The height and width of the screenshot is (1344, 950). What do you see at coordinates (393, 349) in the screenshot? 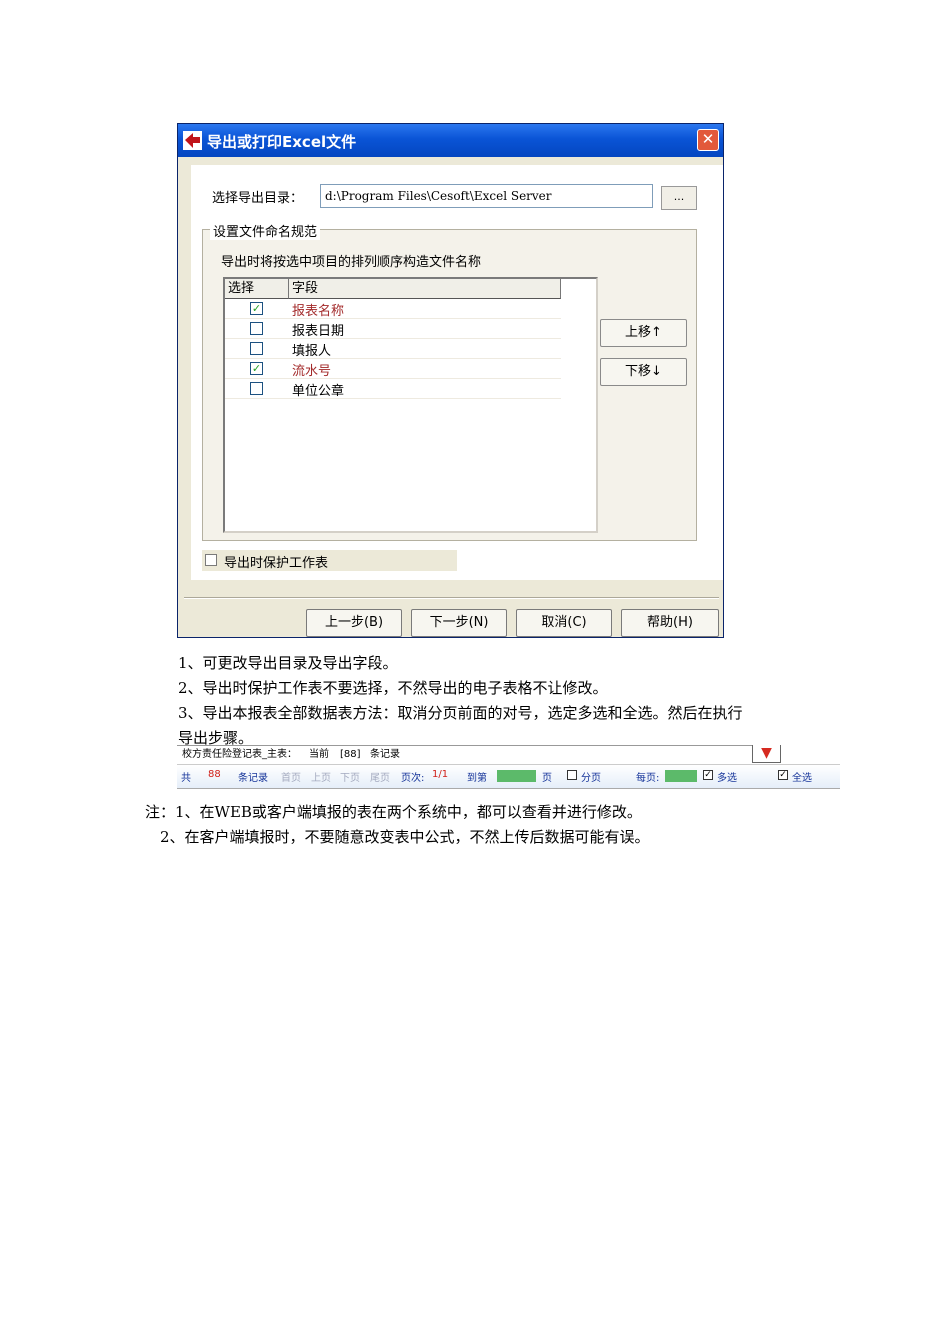
I see `field-row: 填报人` at bounding box center [393, 349].